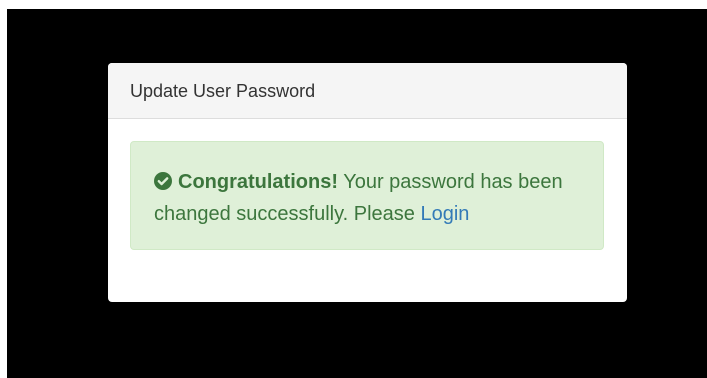 The image size is (707, 378). I want to click on login-link: Login, so click(444, 214).